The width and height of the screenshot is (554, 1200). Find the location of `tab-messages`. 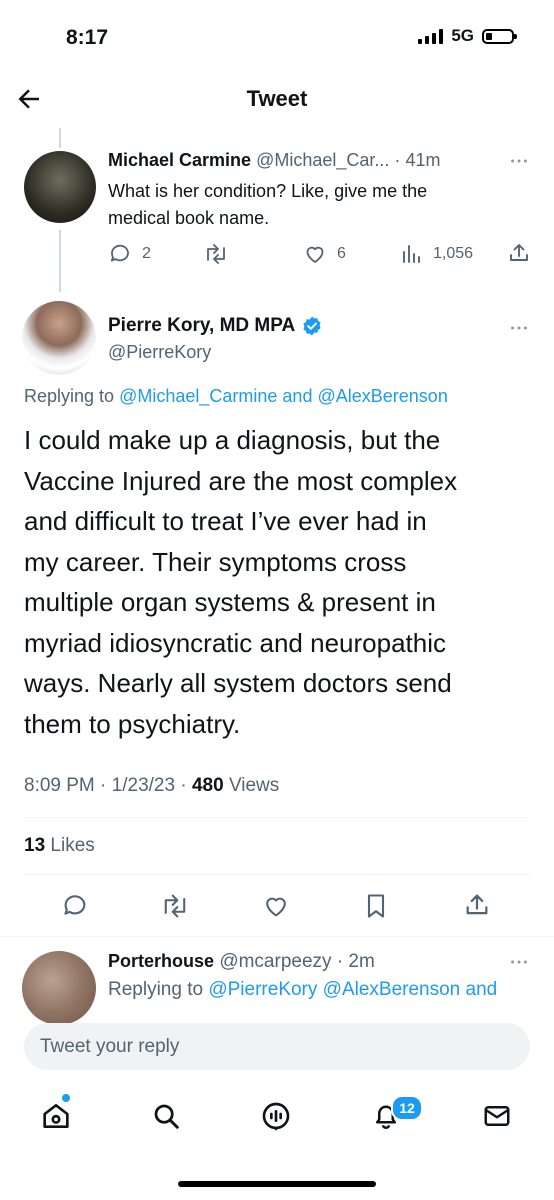

tab-messages is located at coordinates (497, 1116).